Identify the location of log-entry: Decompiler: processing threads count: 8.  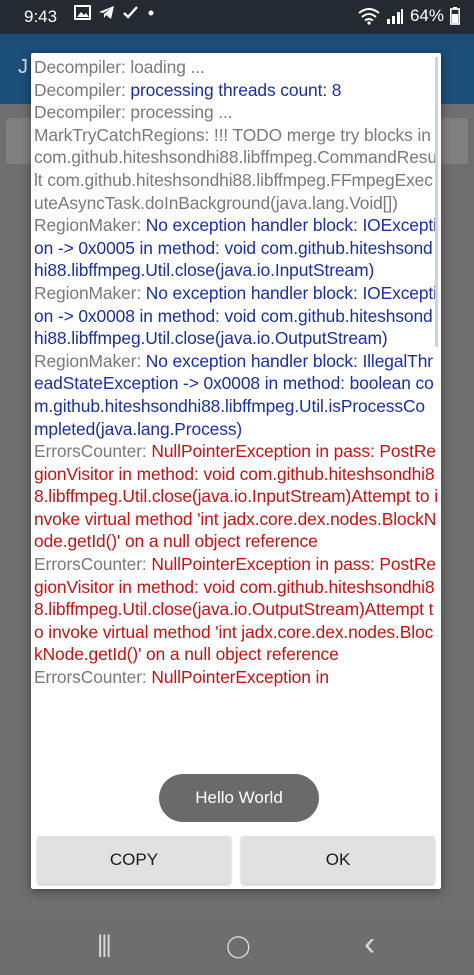
(188, 89).